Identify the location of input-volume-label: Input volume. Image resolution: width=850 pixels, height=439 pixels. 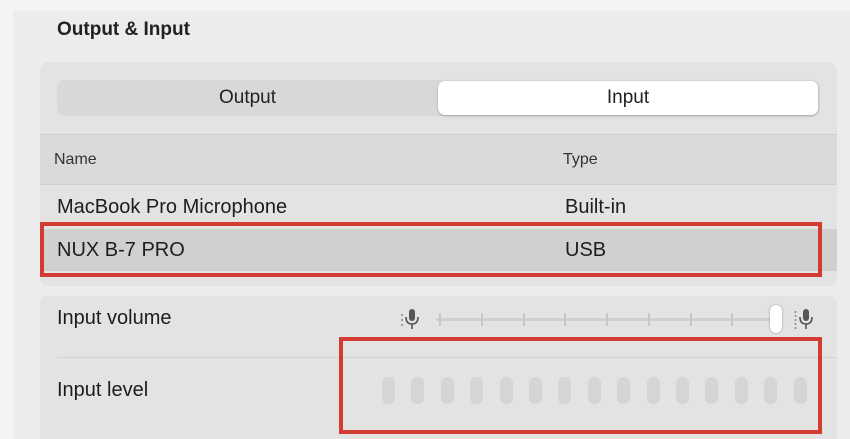
(114, 318).